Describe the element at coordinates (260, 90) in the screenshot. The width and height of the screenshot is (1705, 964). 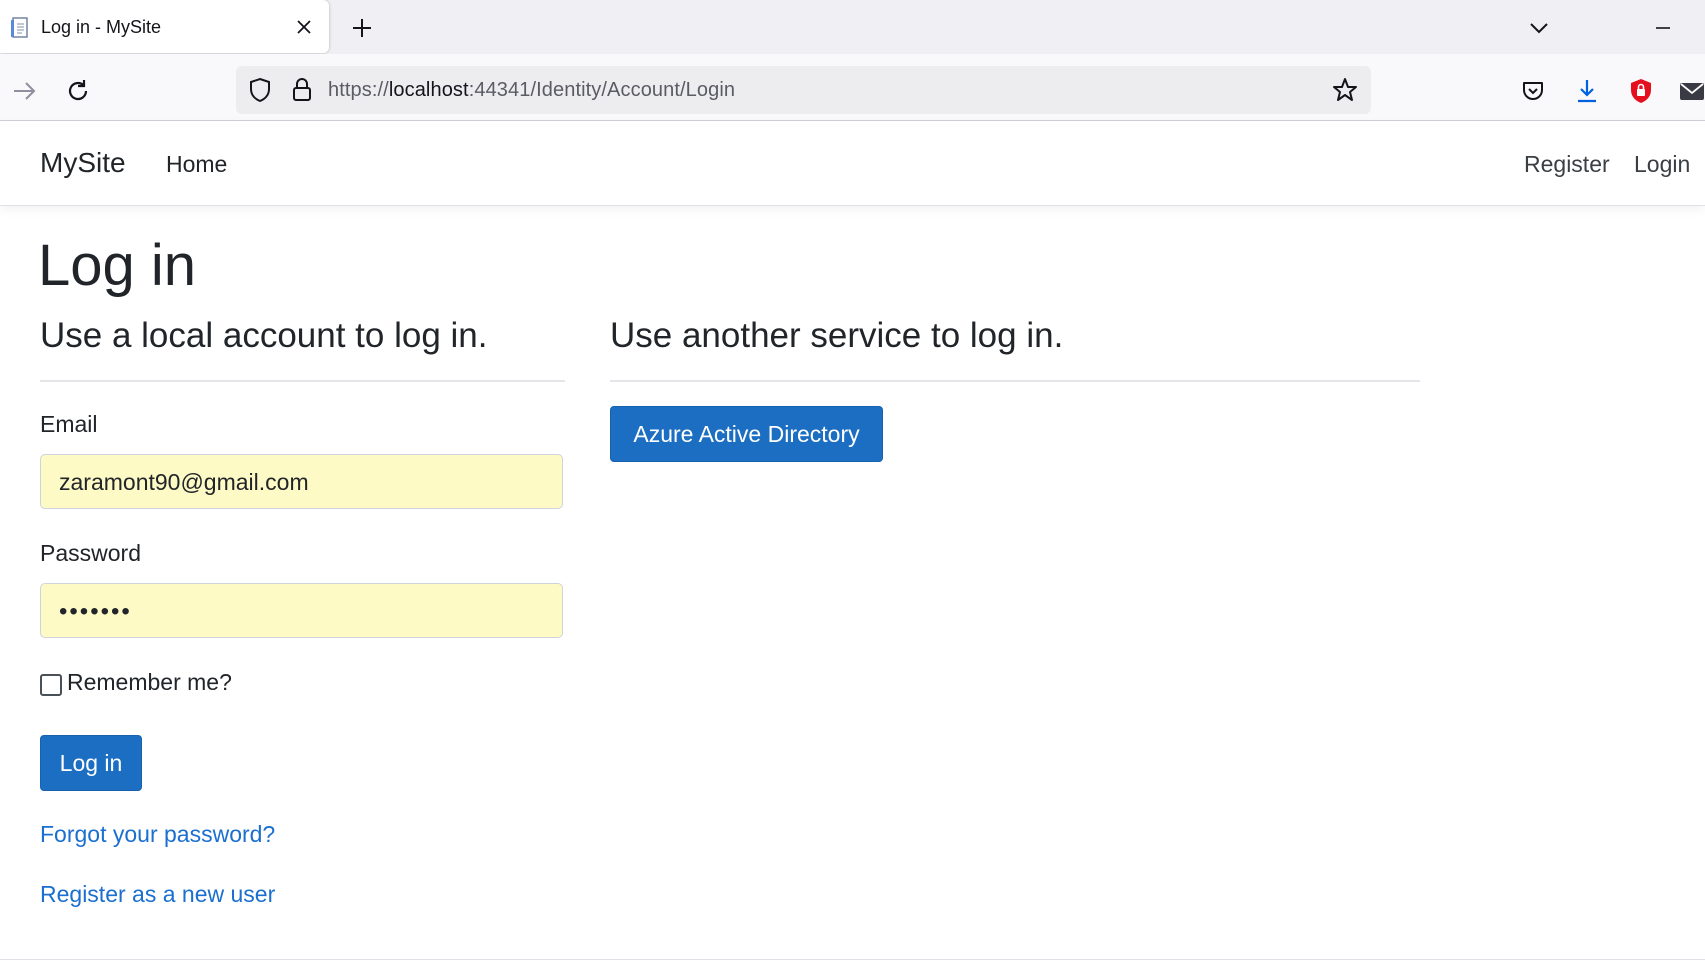
I see `shield-icon` at that location.